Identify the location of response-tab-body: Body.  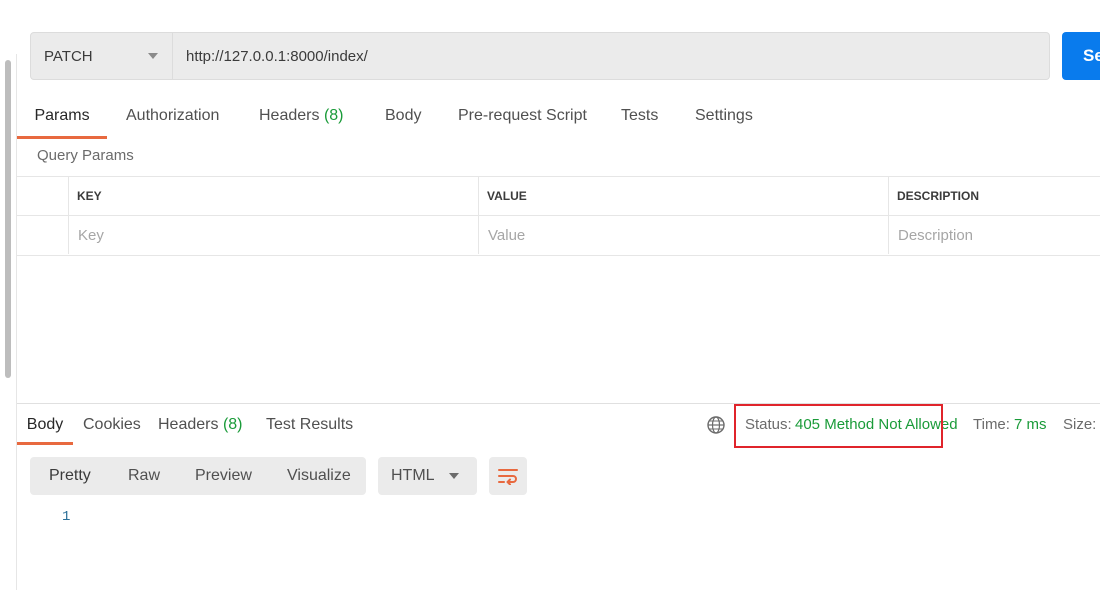
(45, 429).